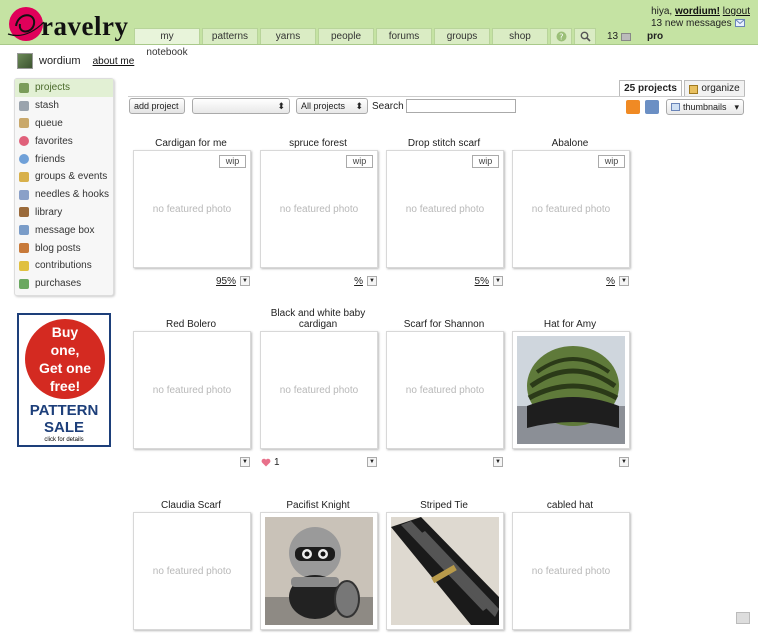  I want to click on project-title: Red Bolero, so click(191, 324).